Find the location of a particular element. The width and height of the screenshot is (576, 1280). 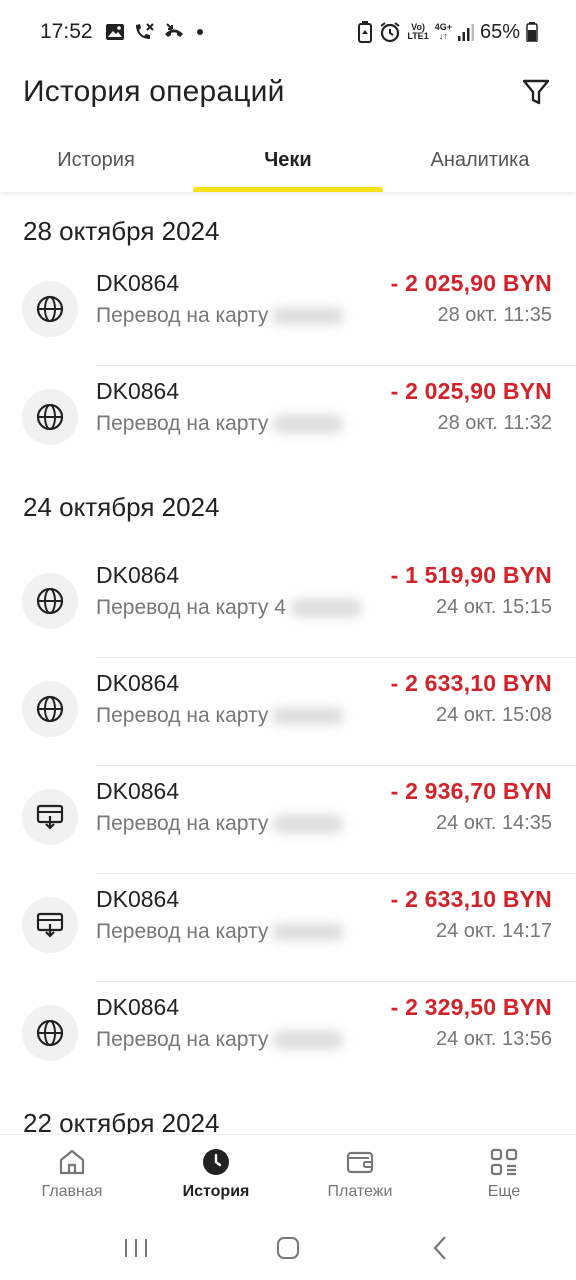

signal-icon is located at coordinates (465, 32).